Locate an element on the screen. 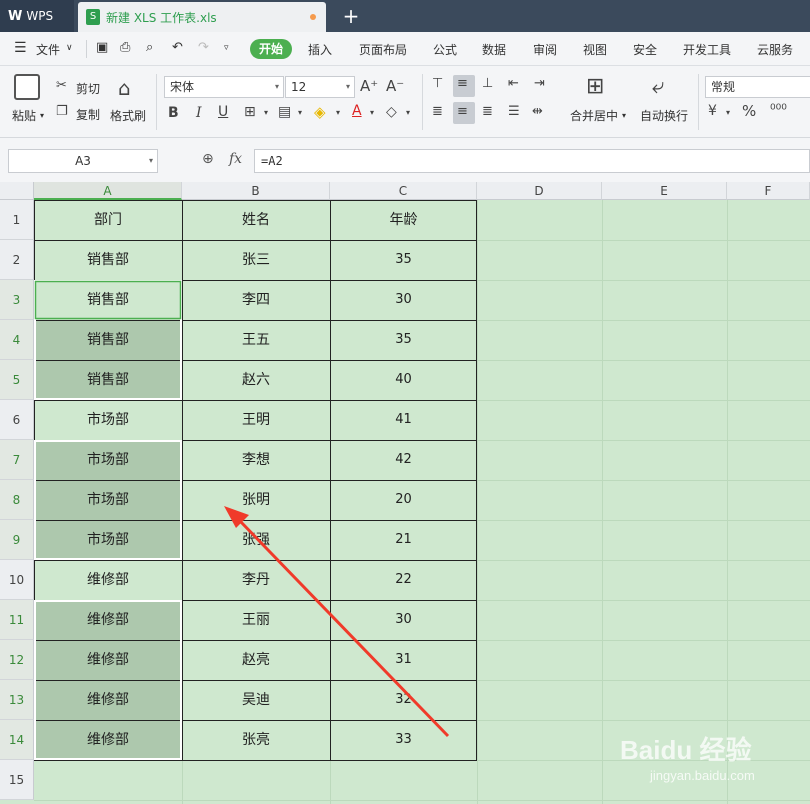  cell-b7: 李想 is located at coordinates (256, 460).